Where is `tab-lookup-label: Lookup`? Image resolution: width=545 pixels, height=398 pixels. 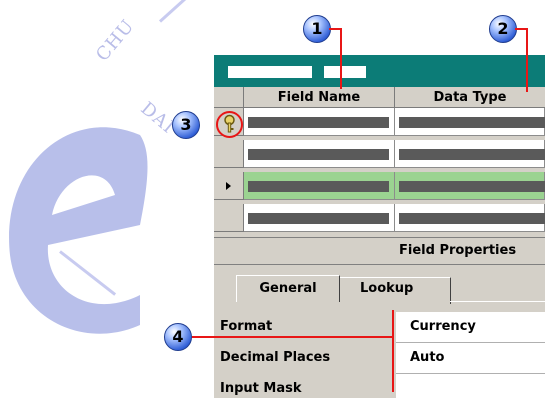 tab-lookup-label: Lookup is located at coordinates (387, 288).